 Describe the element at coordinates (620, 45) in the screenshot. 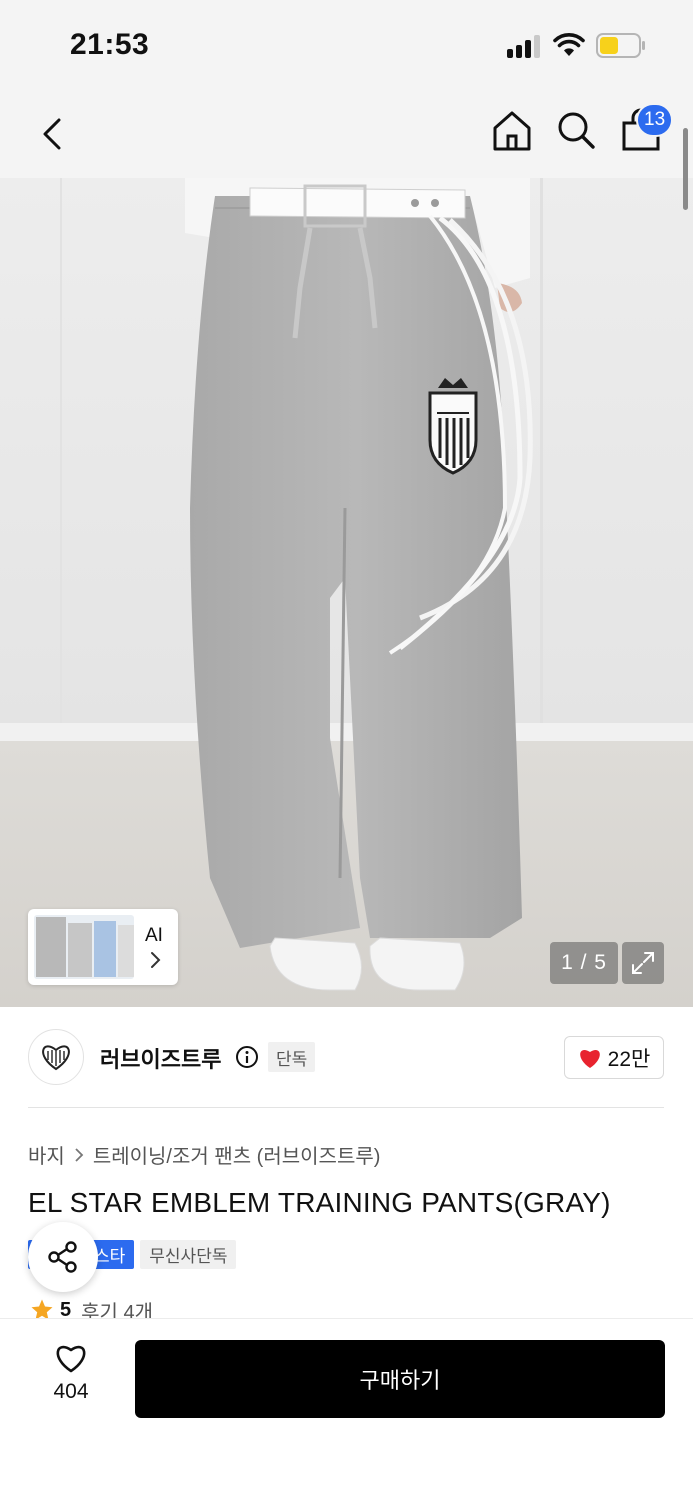

I see `battery-icon` at that location.